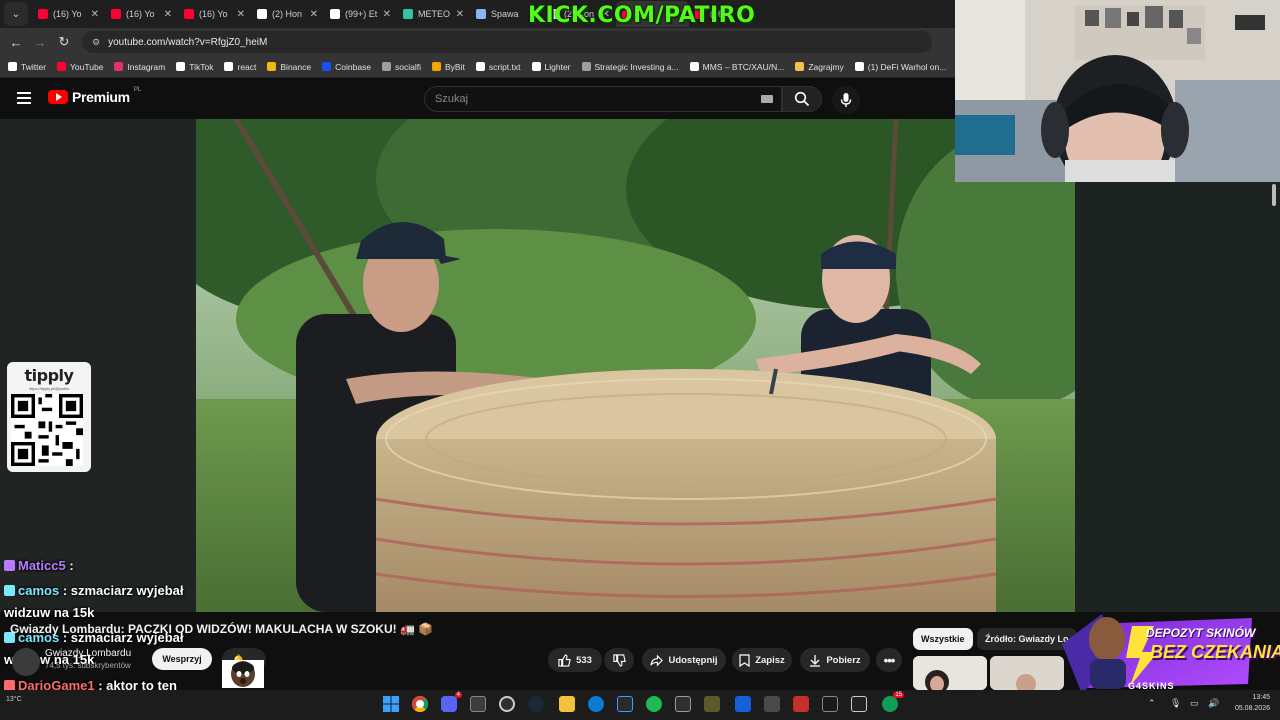  I want to click on download-label: Pobierz, so click(843, 660).